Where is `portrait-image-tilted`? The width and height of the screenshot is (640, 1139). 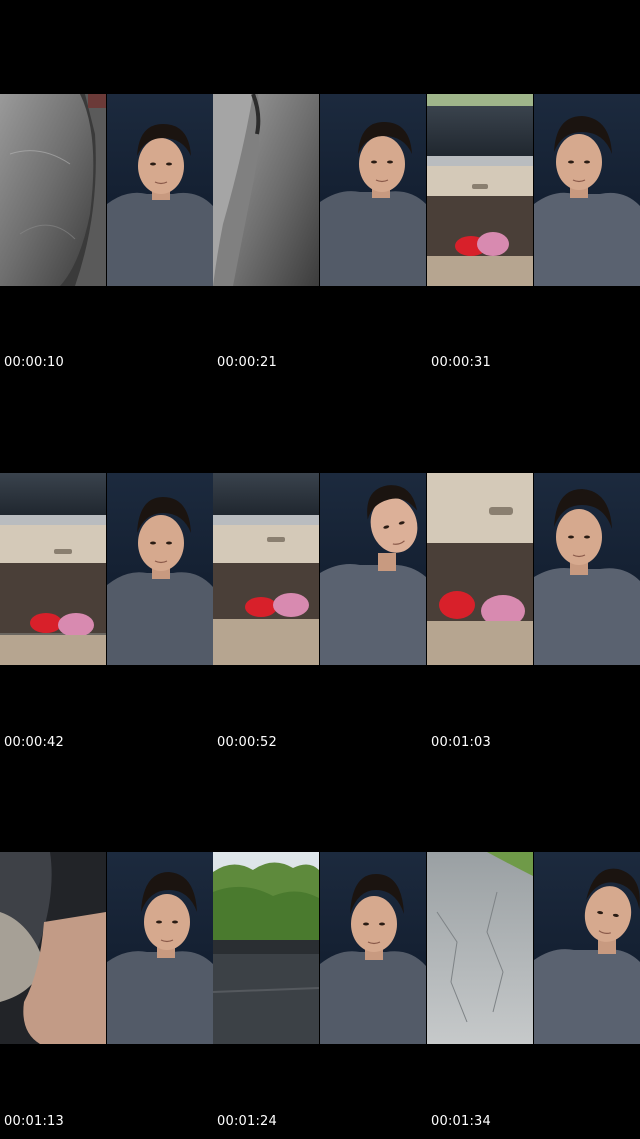
portrait-image-tilted is located at coordinates (373, 569).